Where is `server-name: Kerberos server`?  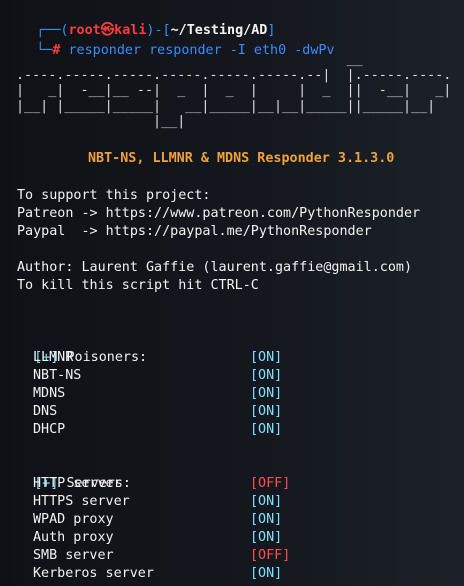
server-name: Kerberos server is located at coordinates (93, 573).